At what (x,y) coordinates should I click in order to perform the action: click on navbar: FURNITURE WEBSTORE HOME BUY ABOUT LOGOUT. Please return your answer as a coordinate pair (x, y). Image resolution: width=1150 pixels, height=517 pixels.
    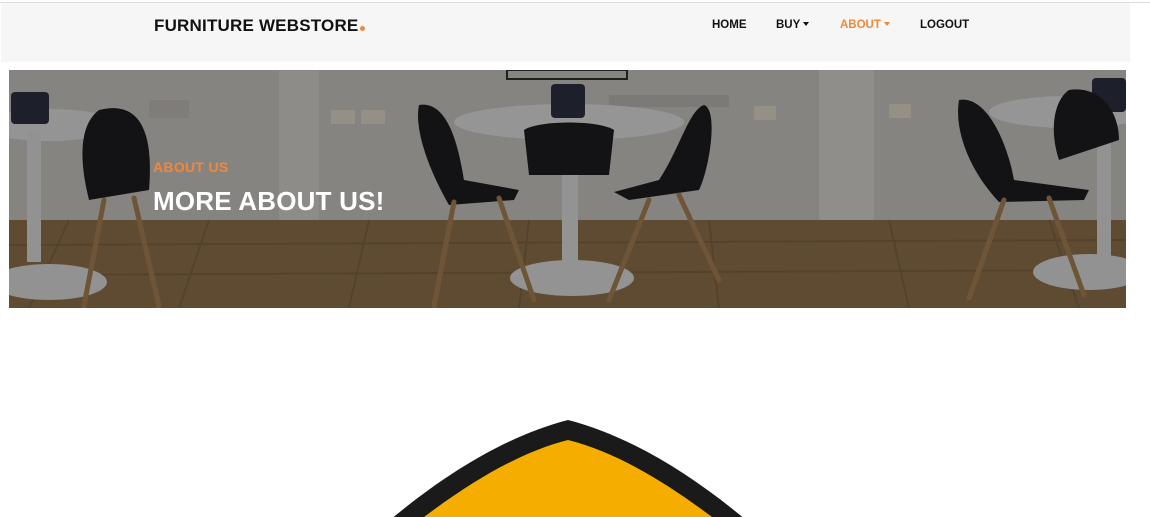
    Looking at the image, I should click on (565, 32).